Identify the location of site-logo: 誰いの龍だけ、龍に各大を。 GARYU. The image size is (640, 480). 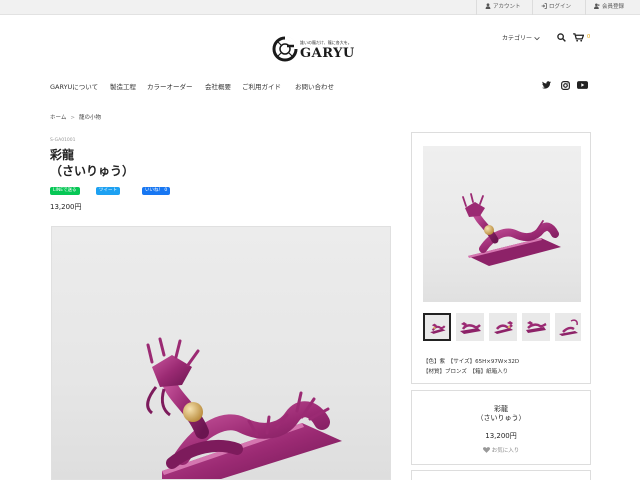
(322, 49).